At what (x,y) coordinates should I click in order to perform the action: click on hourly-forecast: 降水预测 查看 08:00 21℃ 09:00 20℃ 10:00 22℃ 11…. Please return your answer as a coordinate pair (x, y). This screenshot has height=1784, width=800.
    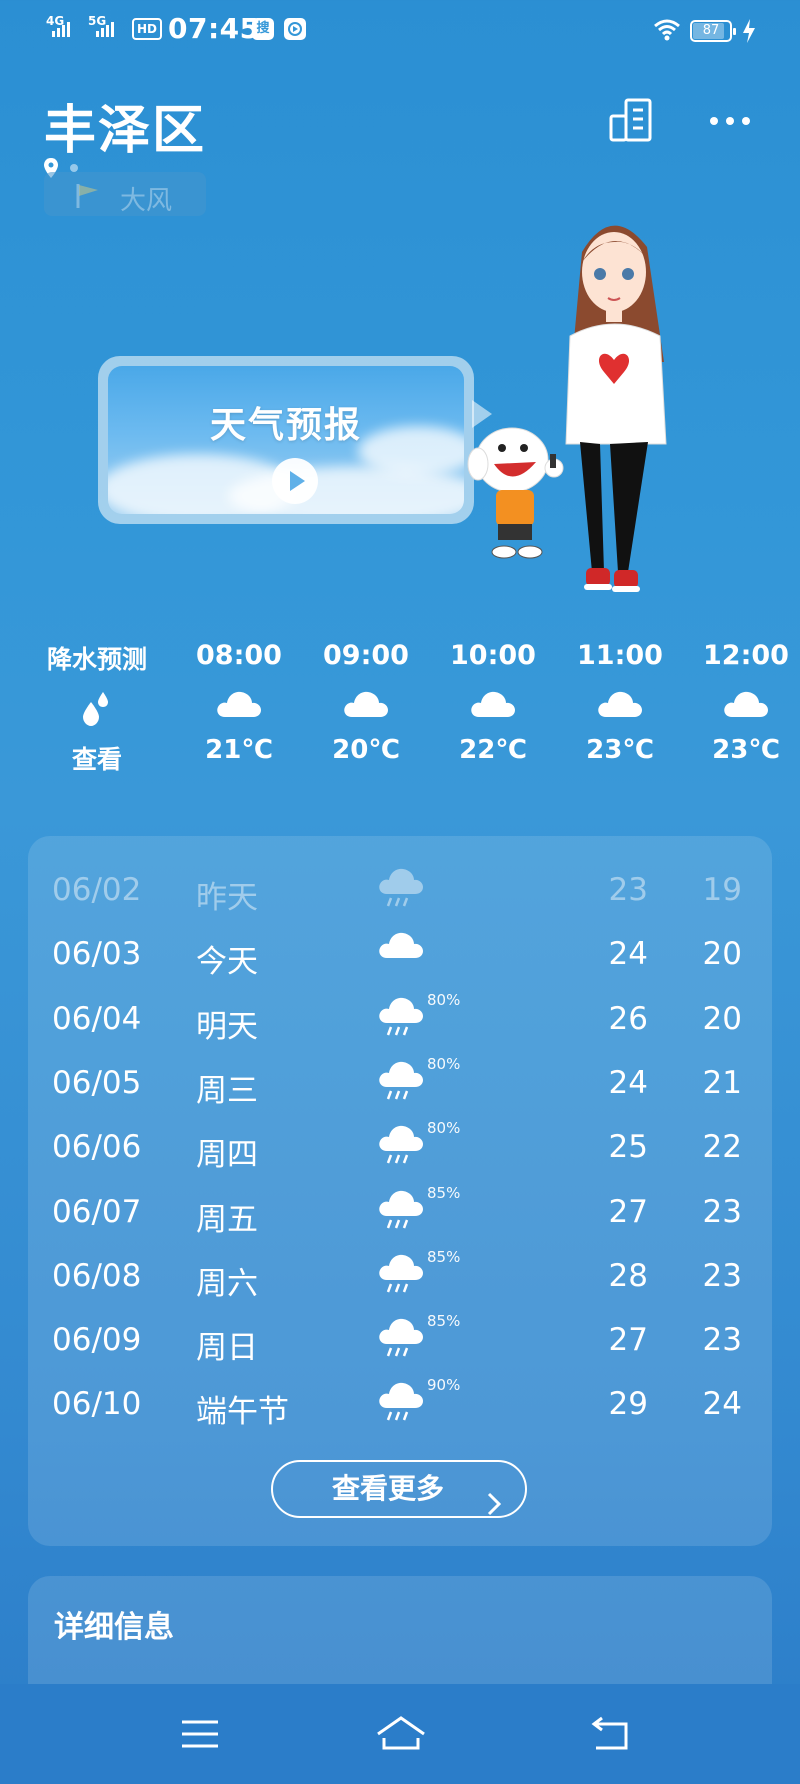
    Looking at the image, I should click on (400, 715).